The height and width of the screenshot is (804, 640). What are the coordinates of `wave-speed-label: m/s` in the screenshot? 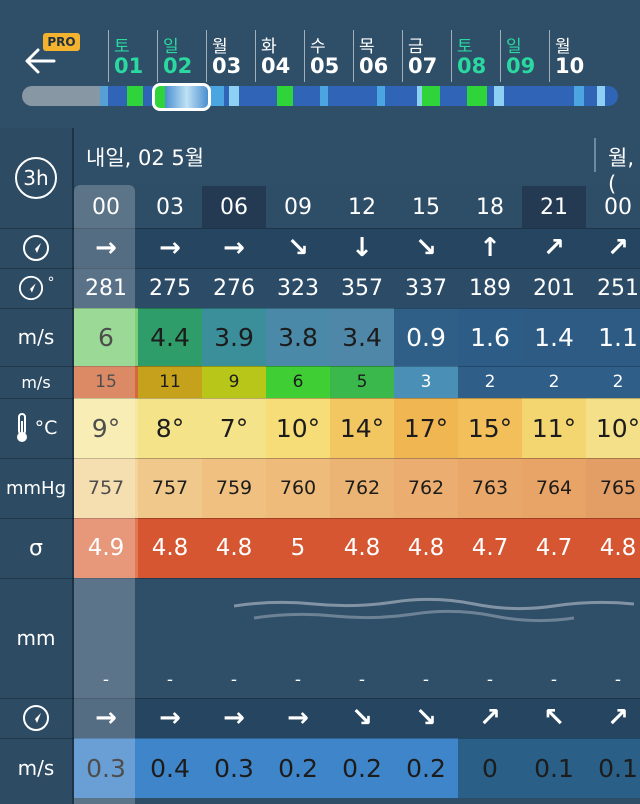 It's located at (36, 768).